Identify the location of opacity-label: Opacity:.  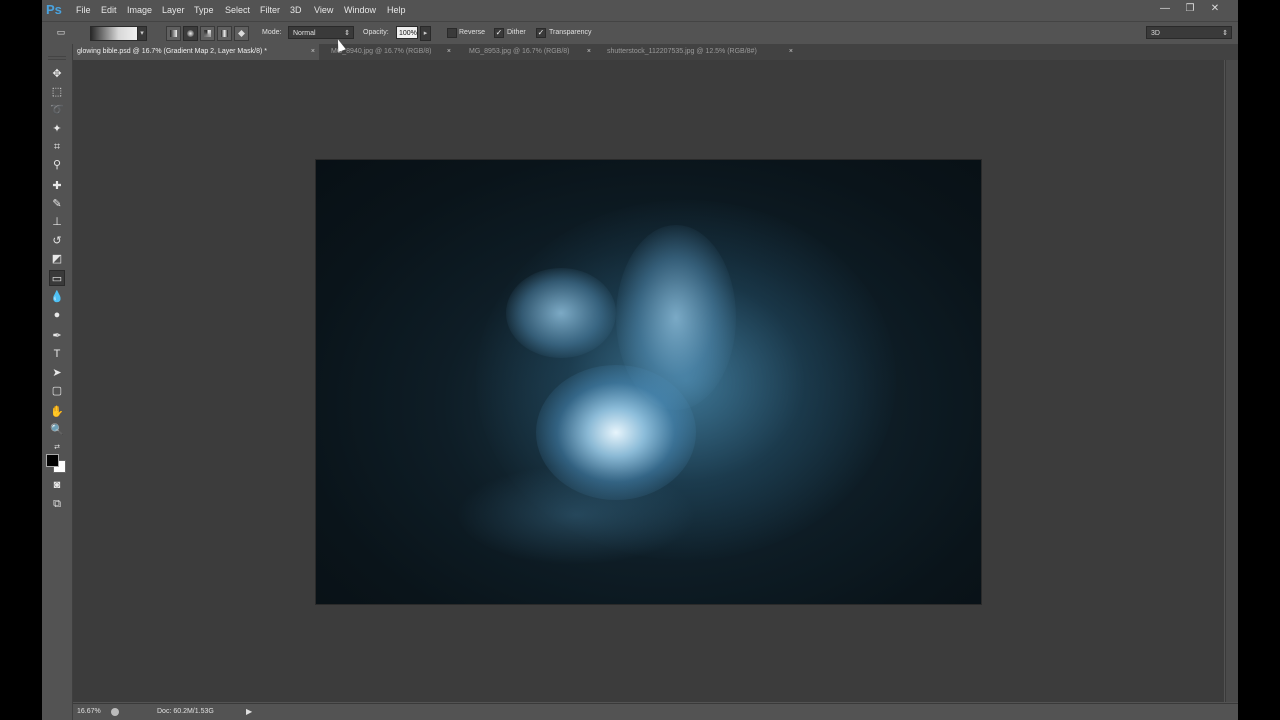
(376, 32).